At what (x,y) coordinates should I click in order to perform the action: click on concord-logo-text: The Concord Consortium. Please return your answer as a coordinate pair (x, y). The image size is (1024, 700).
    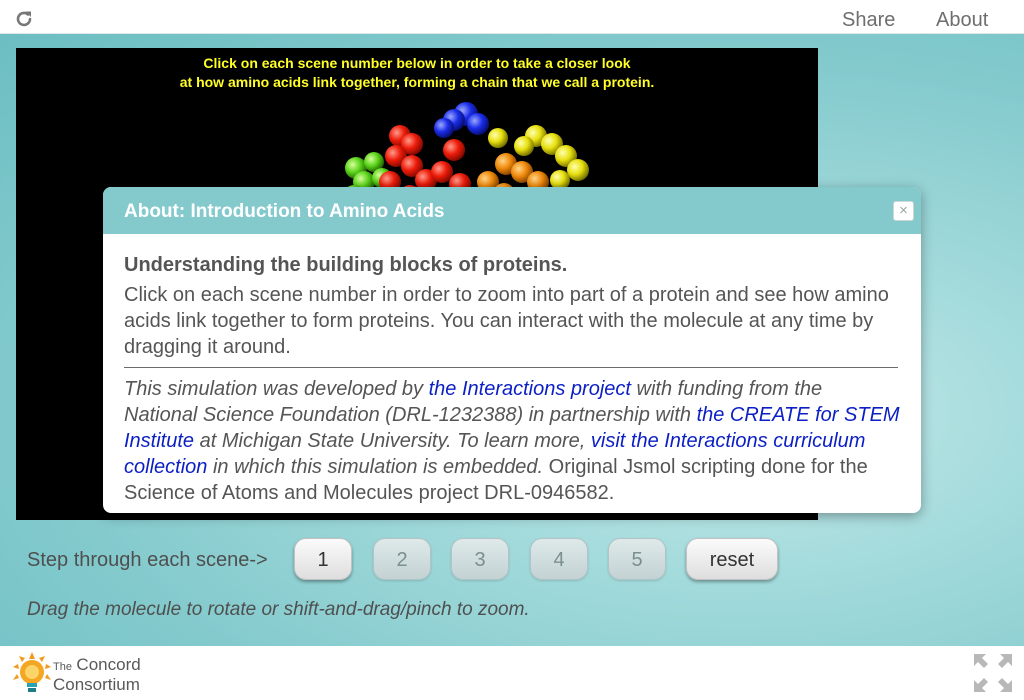
    Looking at the image, I should click on (97, 674).